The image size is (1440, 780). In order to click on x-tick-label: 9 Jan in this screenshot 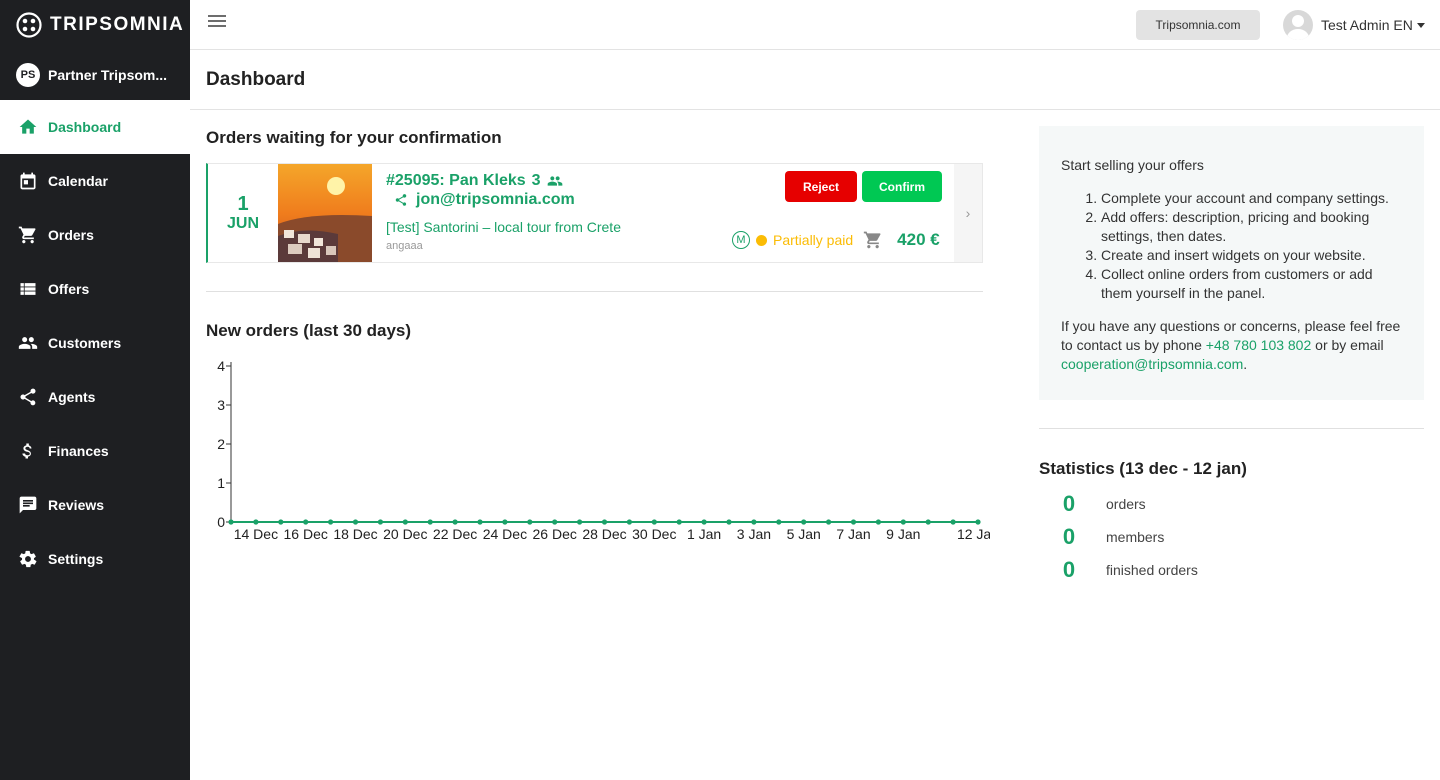, I will do `click(903, 534)`.